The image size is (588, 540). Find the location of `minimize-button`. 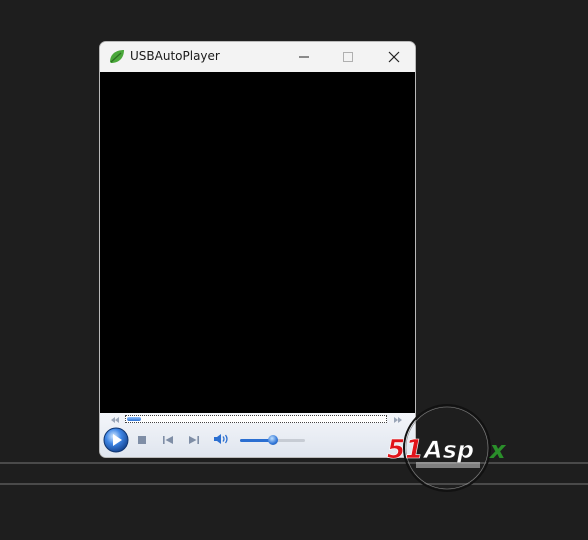

minimize-button is located at coordinates (304, 57).